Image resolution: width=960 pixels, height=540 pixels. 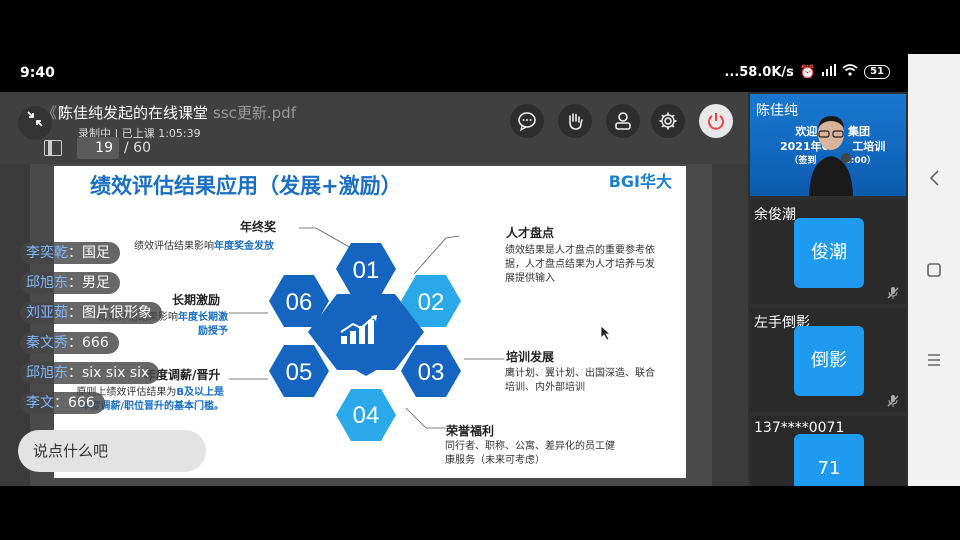 I want to click on top-letterbox, so click(x=480, y=29).